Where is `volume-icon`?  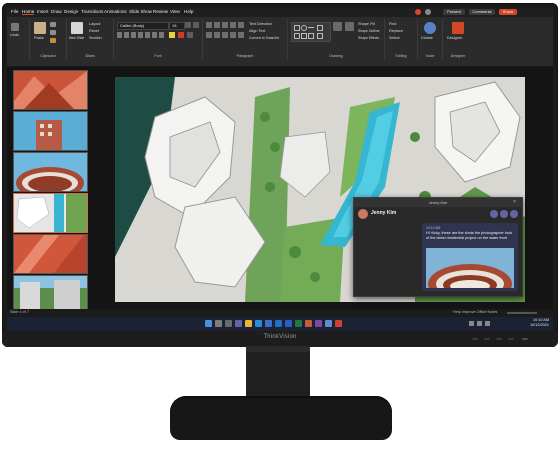
volume-icon is located at coordinates (479, 323).